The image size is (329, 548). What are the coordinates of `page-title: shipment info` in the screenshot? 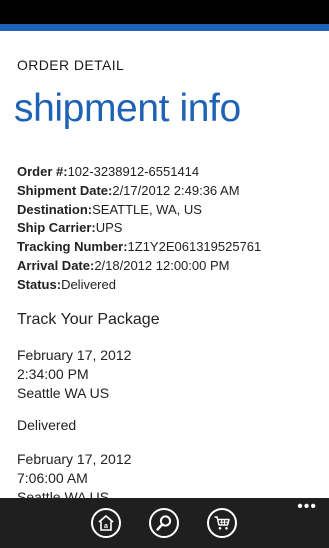 It's located at (127, 108).